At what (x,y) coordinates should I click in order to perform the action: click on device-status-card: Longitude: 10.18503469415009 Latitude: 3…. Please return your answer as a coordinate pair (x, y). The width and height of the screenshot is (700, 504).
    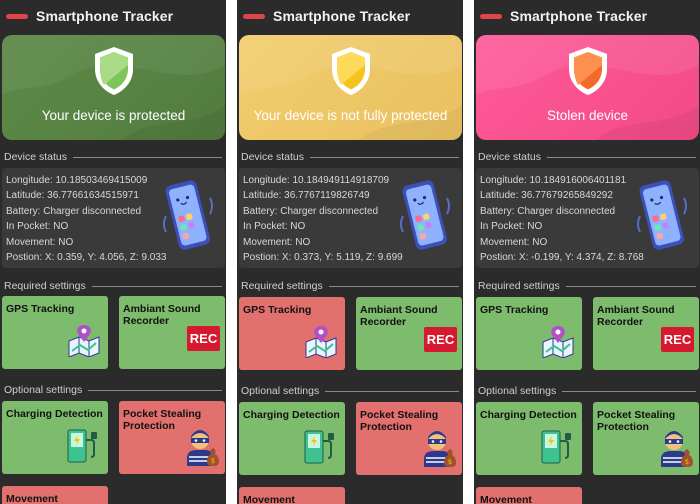
    Looking at the image, I should click on (113, 218).